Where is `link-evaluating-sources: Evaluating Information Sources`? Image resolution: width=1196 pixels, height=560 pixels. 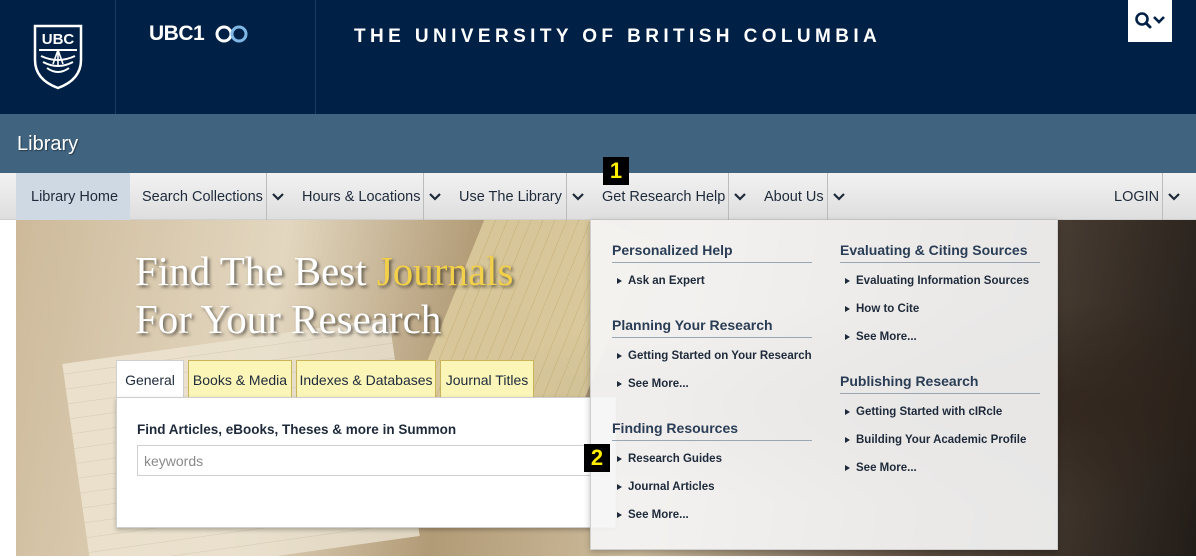 link-evaluating-sources: Evaluating Information Sources is located at coordinates (935, 281).